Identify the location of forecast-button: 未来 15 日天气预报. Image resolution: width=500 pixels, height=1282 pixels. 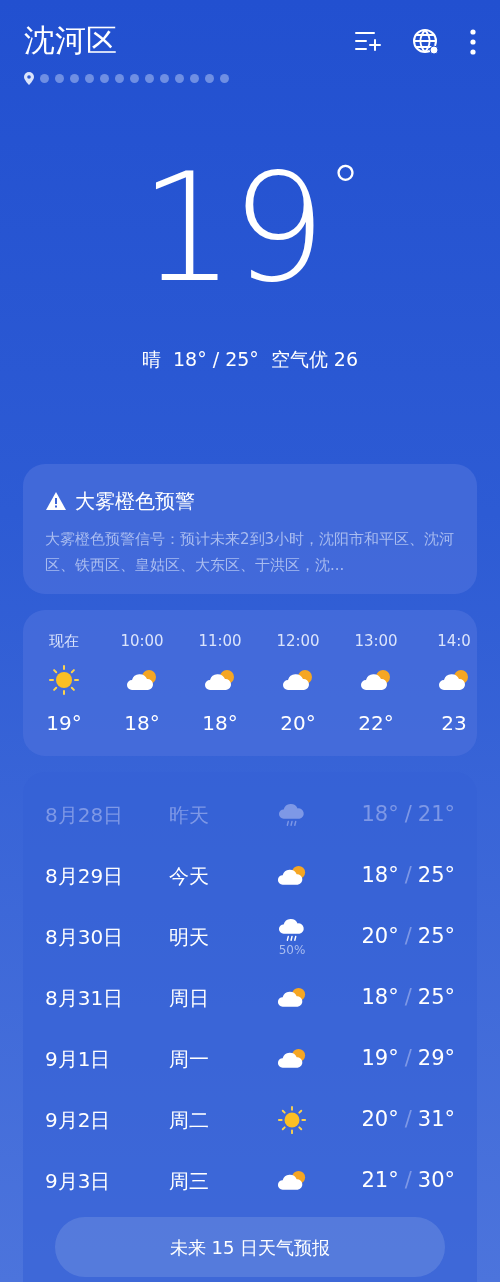
(250, 1247).